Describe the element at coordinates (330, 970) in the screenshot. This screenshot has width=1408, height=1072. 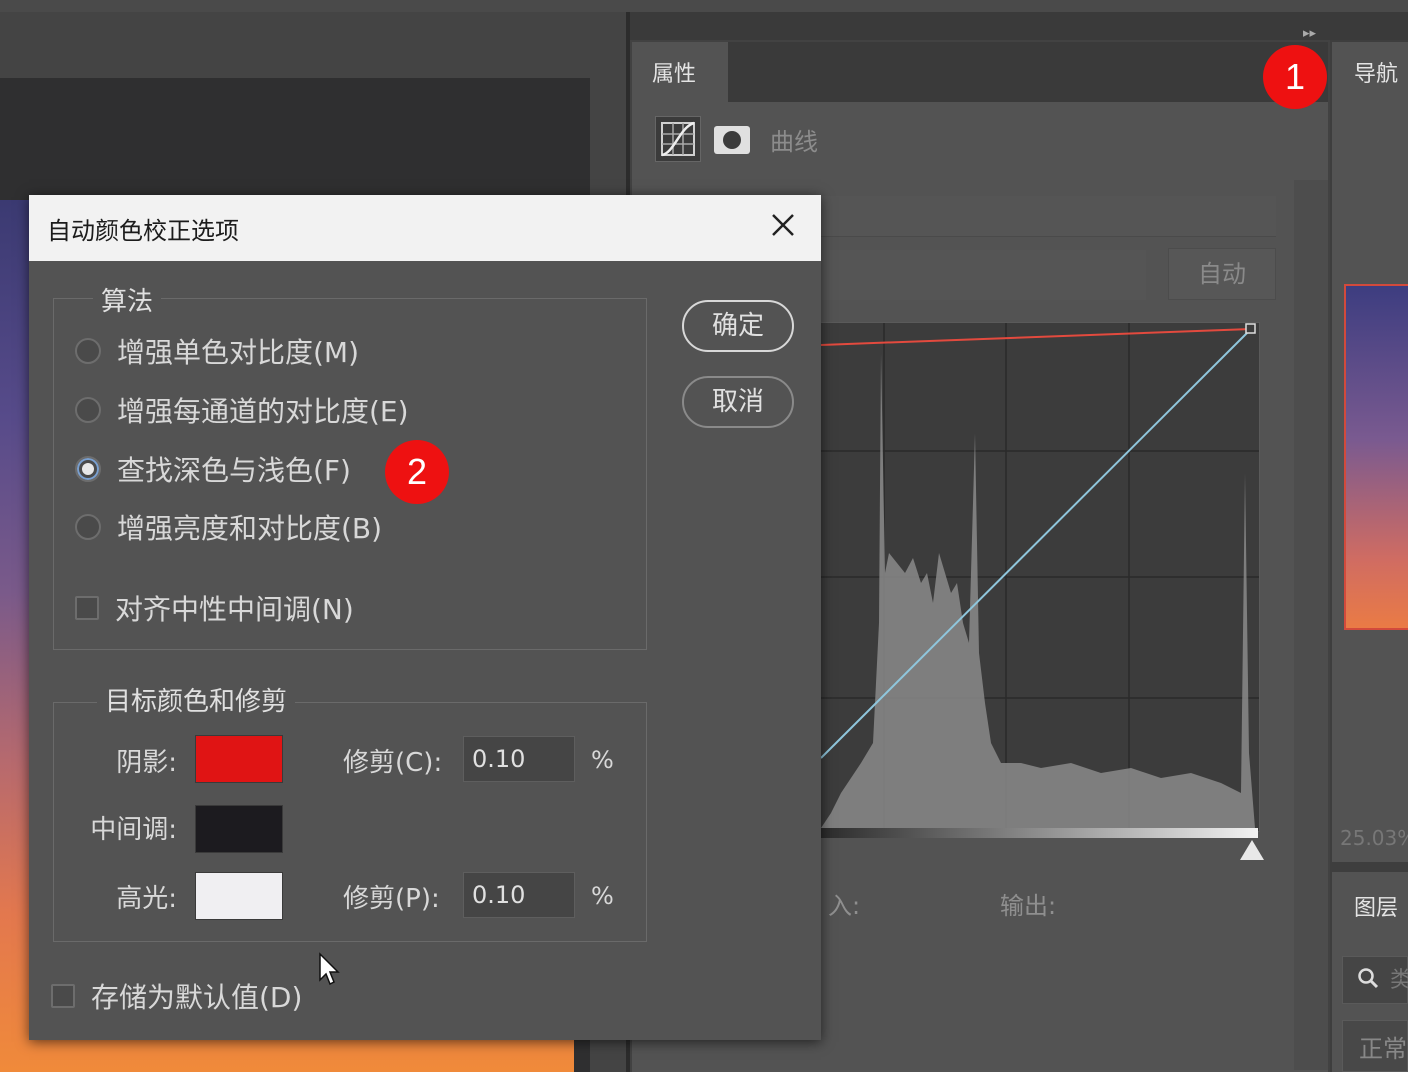
I see `mouse-cursor-icon` at that location.